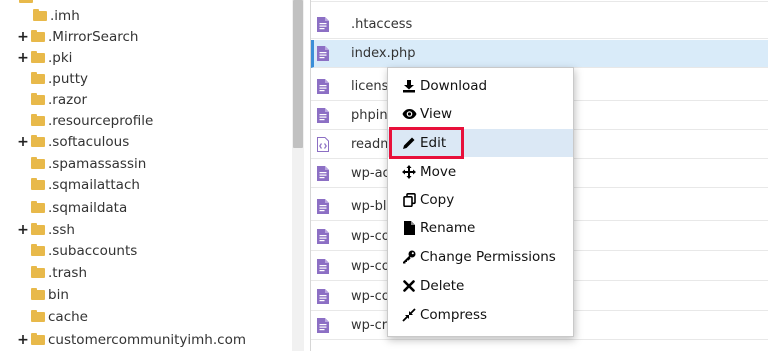  I want to click on tree-item-spamassassin: .spamassassin, so click(81, 163).